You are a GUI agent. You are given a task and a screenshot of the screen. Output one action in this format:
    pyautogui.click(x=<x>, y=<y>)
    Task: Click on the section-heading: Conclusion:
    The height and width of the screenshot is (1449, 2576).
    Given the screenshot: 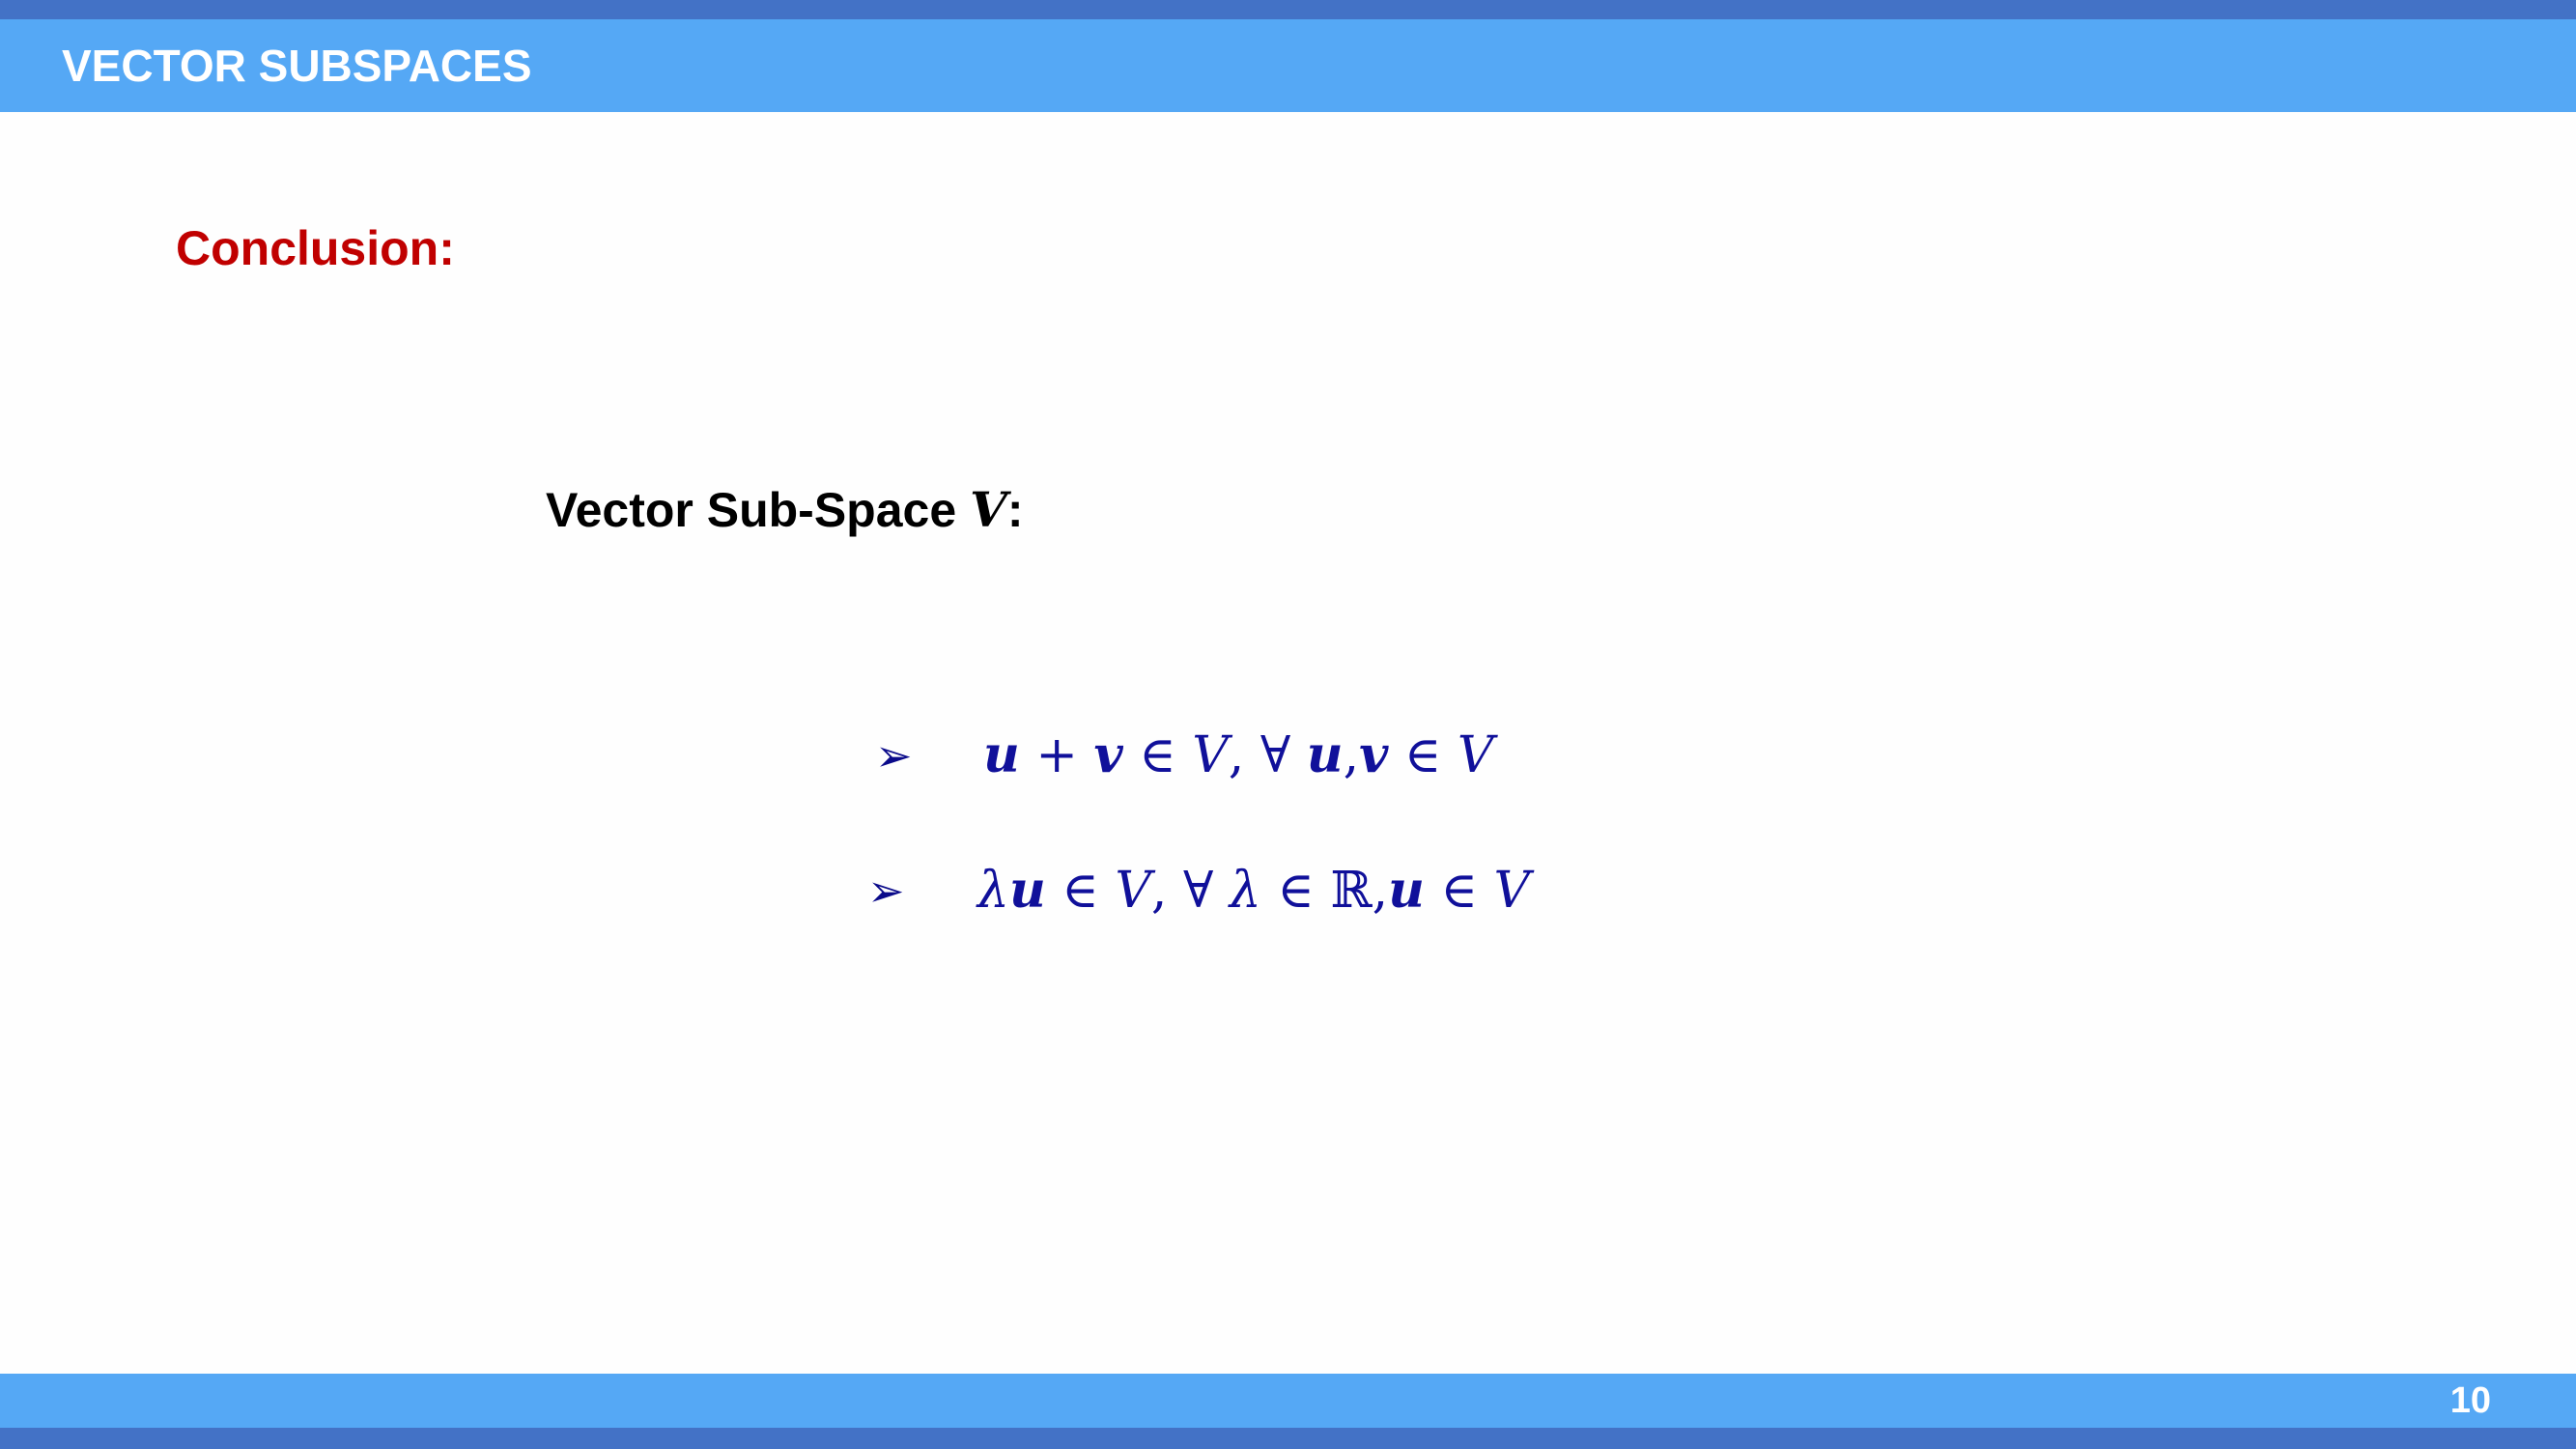 What is the action you would take?
    pyautogui.click(x=315, y=248)
    